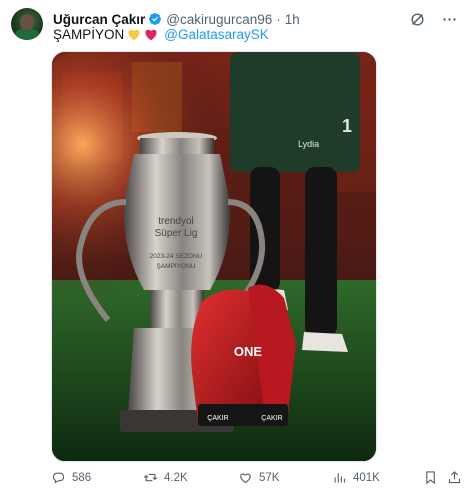 The width and height of the screenshot is (470, 494). Describe the element at coordinates (216, 34) in the screenshot. I see `mention-link: @GalatasaraySK` at that location.